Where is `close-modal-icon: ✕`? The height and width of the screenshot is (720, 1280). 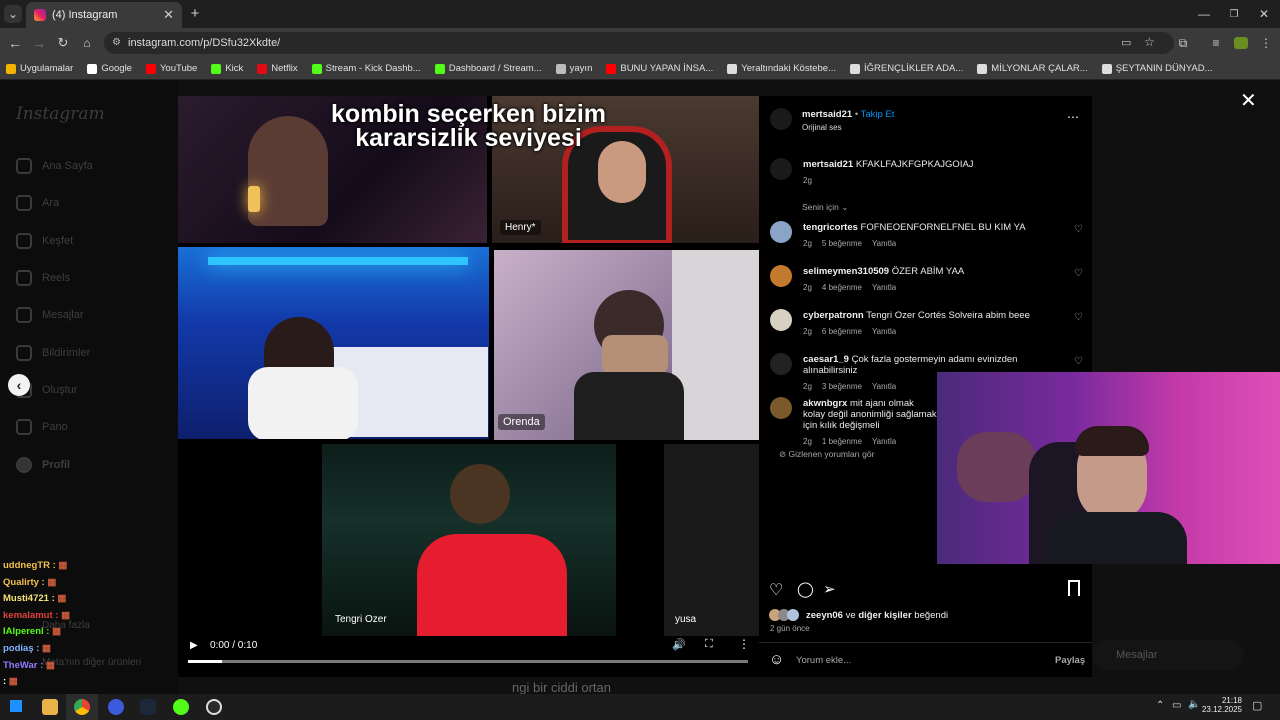 close-modal-icon: ✕ is located at coordinates (1248, 100).